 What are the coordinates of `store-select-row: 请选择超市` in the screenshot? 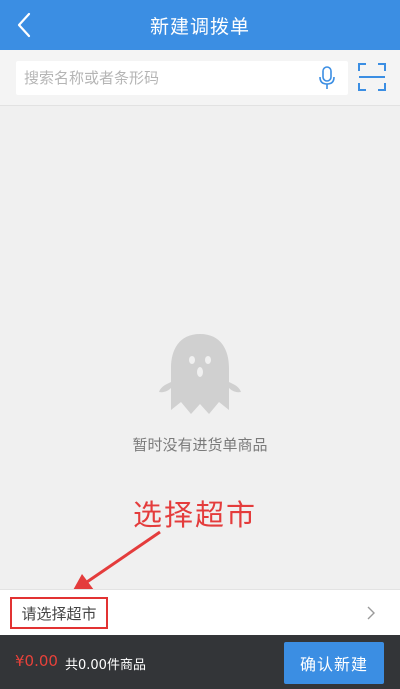 It's located at (200, 612).